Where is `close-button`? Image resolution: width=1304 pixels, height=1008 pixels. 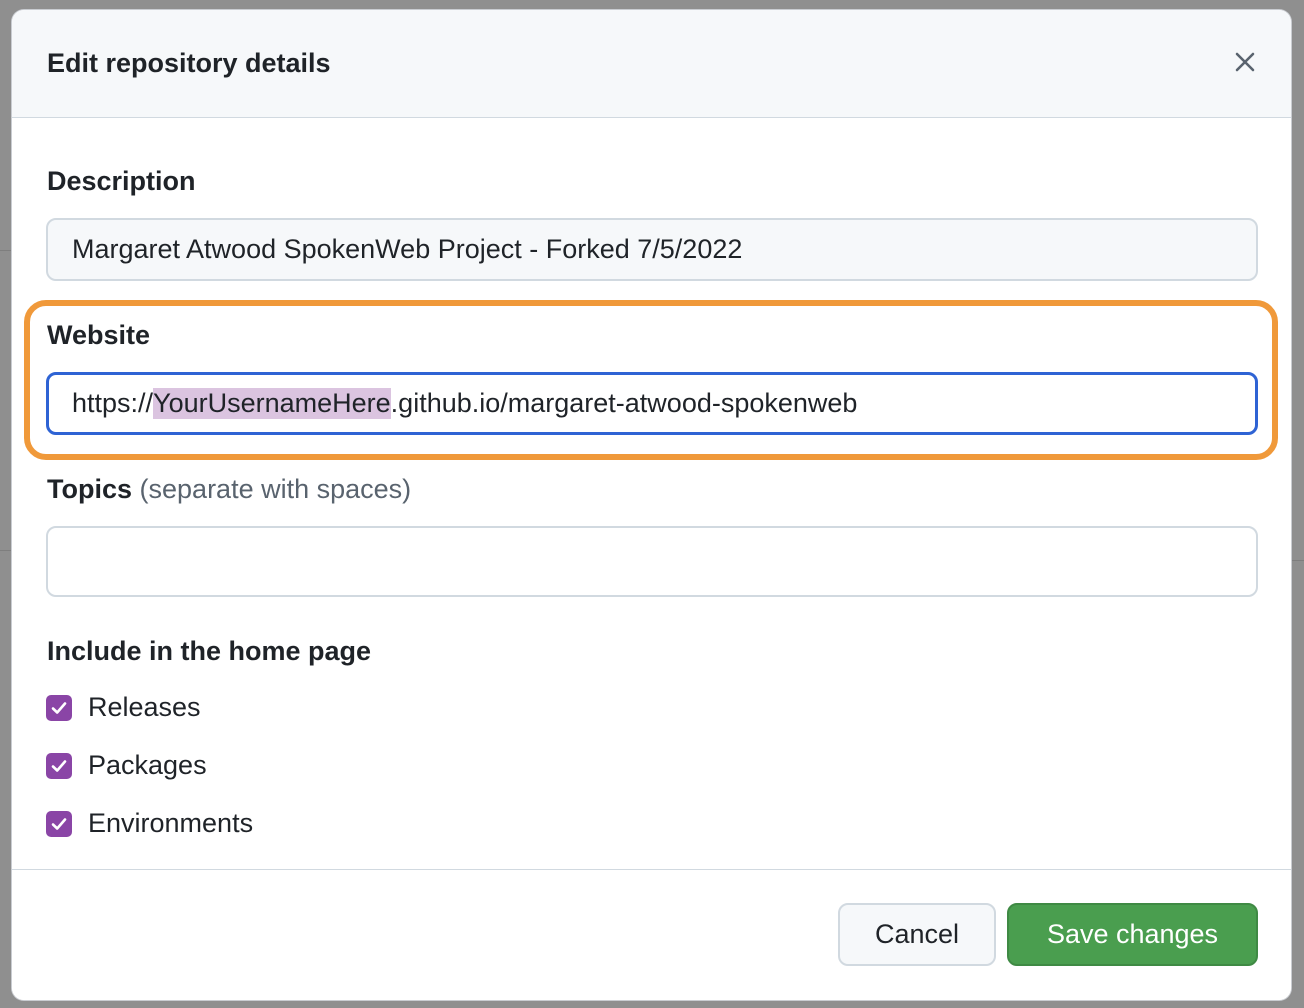
close-button is located at coordinates (1245, 62).